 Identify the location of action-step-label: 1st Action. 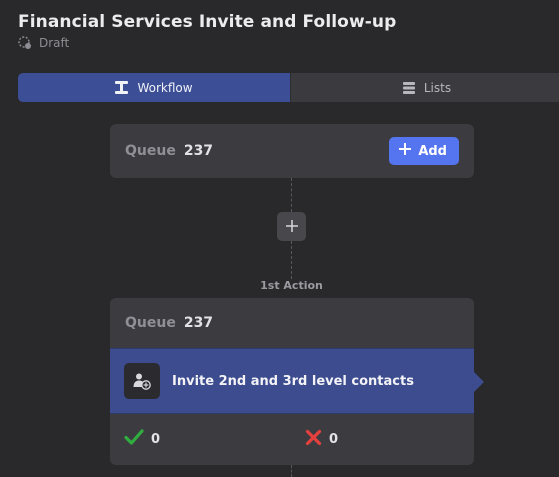
(291, 285).